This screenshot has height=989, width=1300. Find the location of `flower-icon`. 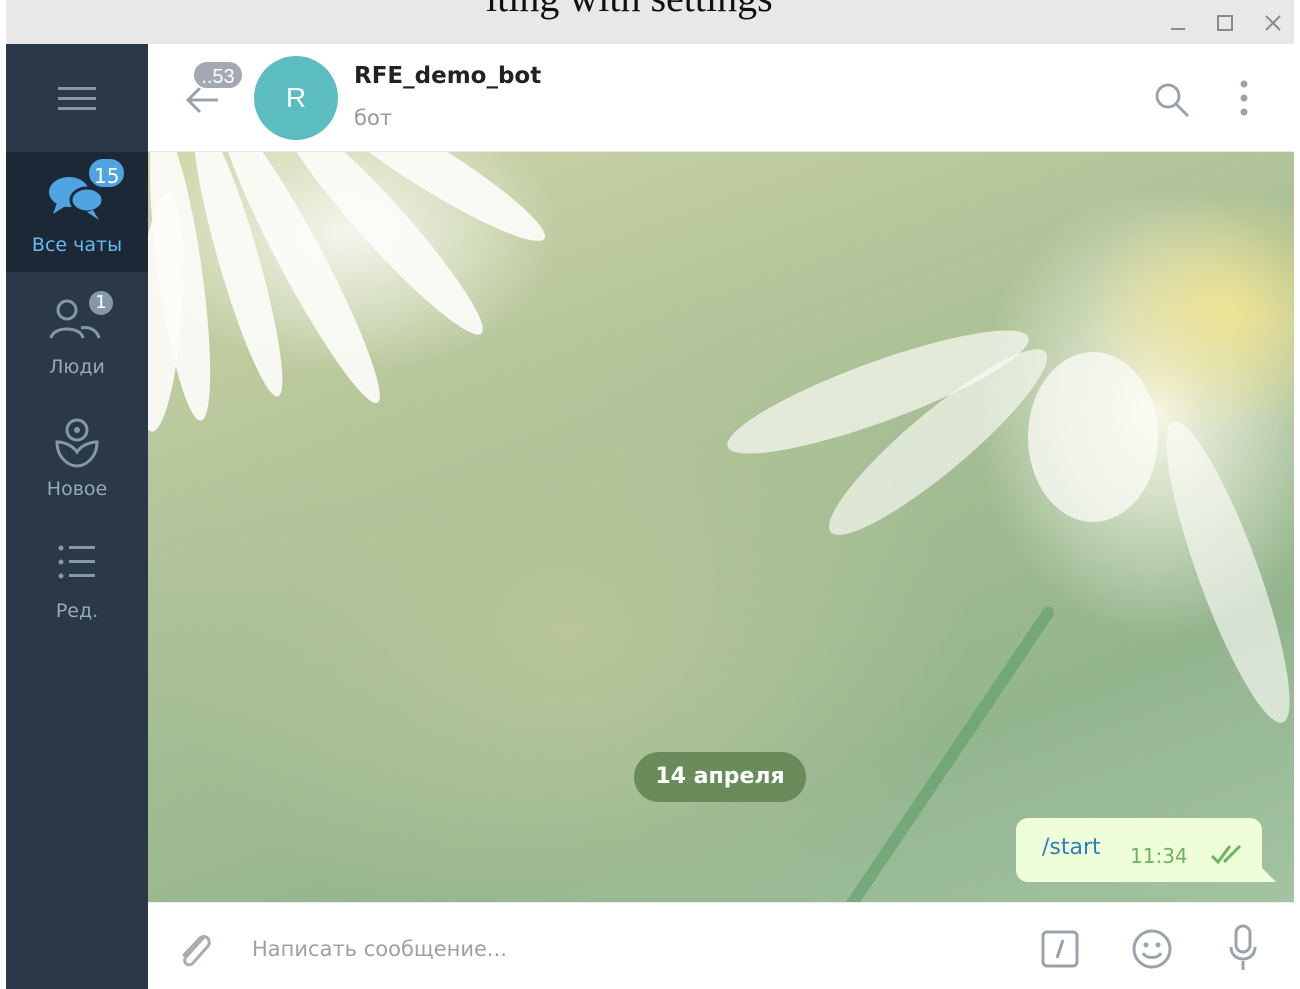

flower-icon is located at coordinates (77, 443).